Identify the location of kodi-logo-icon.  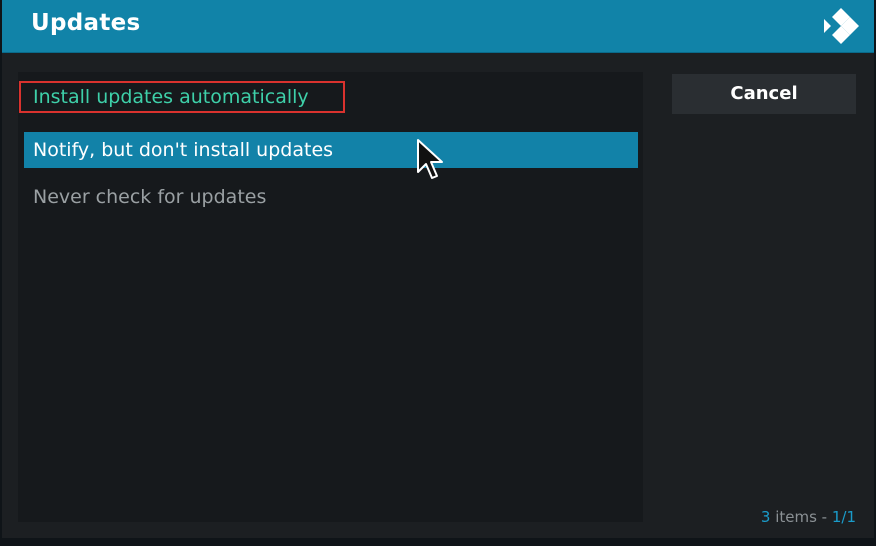
(841, 26).